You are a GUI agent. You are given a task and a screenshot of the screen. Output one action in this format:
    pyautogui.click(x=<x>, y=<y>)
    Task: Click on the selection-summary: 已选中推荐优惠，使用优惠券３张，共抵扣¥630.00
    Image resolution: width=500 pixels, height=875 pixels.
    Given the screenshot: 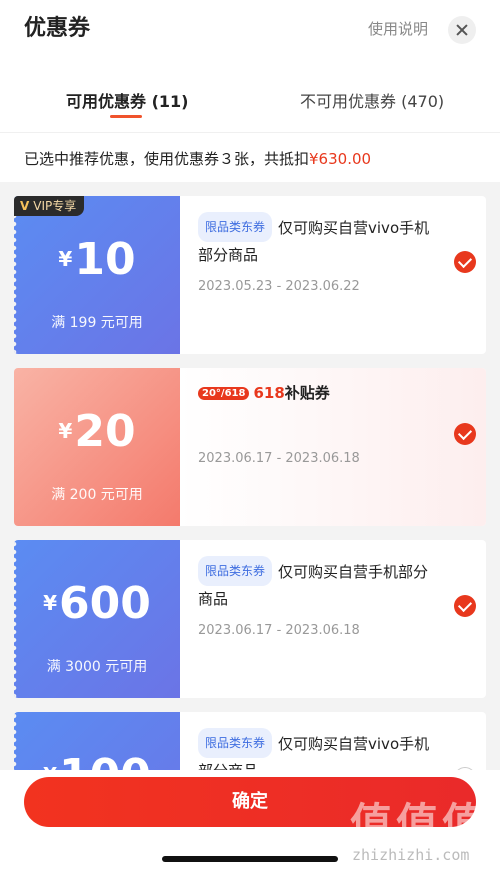 What is the action you would take?
    pyautogui.click(x=250, y=157)
    